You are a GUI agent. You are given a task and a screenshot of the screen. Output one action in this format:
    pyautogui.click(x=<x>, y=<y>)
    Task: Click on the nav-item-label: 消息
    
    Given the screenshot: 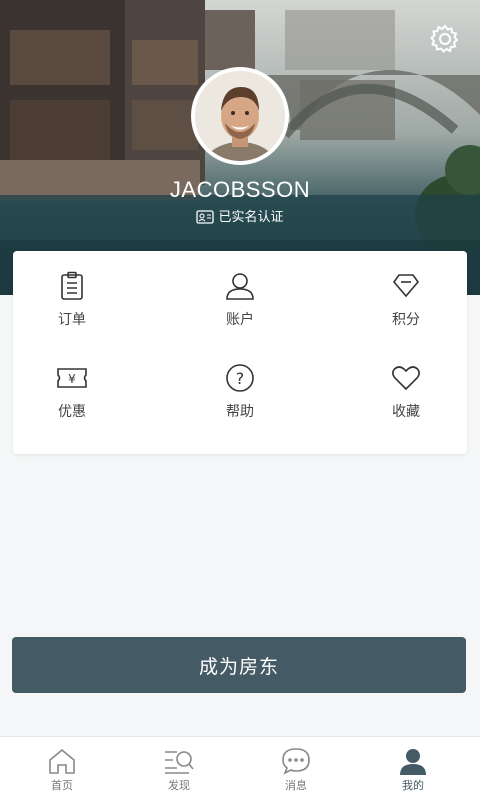 What is the action you would take?
    pyautogui.click(x=296, y=785)
    